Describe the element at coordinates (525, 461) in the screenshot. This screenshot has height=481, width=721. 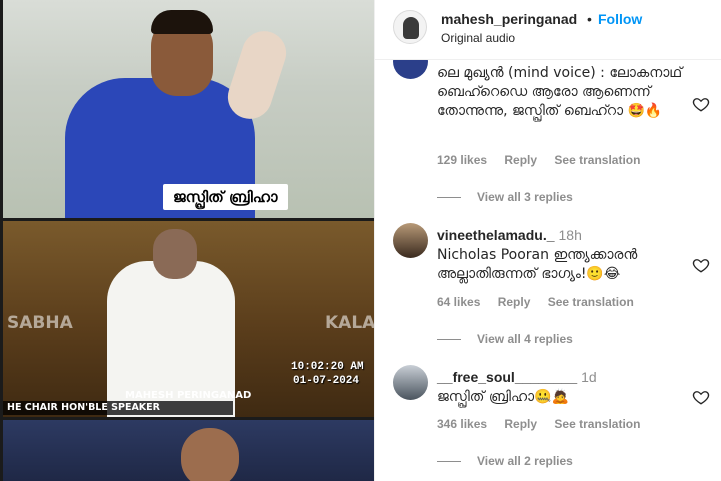
I see `view-replies-label: View all 2 replies` at that location.